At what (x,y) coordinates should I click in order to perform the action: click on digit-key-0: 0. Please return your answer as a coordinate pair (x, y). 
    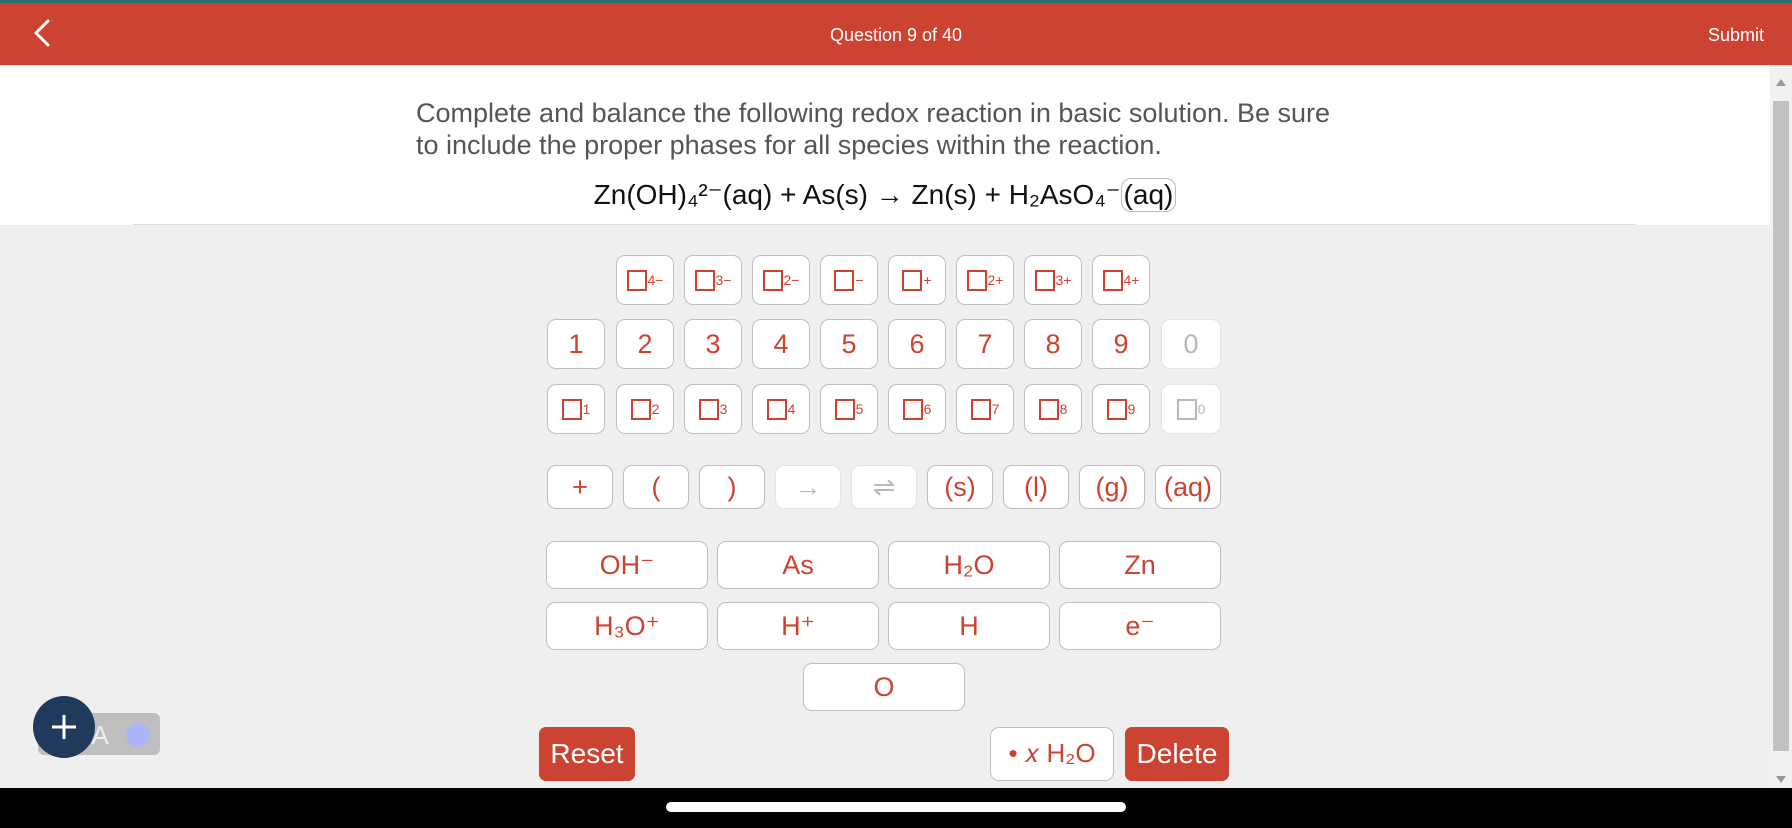
    Looking at the image, I should click on (1191, 344).